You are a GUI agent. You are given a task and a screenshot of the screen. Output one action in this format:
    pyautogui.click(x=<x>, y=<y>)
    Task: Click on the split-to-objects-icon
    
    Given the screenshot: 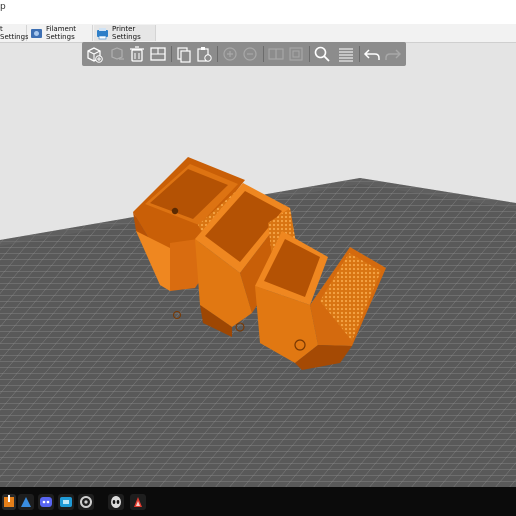 What is the action you would take?
    pyautogui.click(x=276, y=54)
    